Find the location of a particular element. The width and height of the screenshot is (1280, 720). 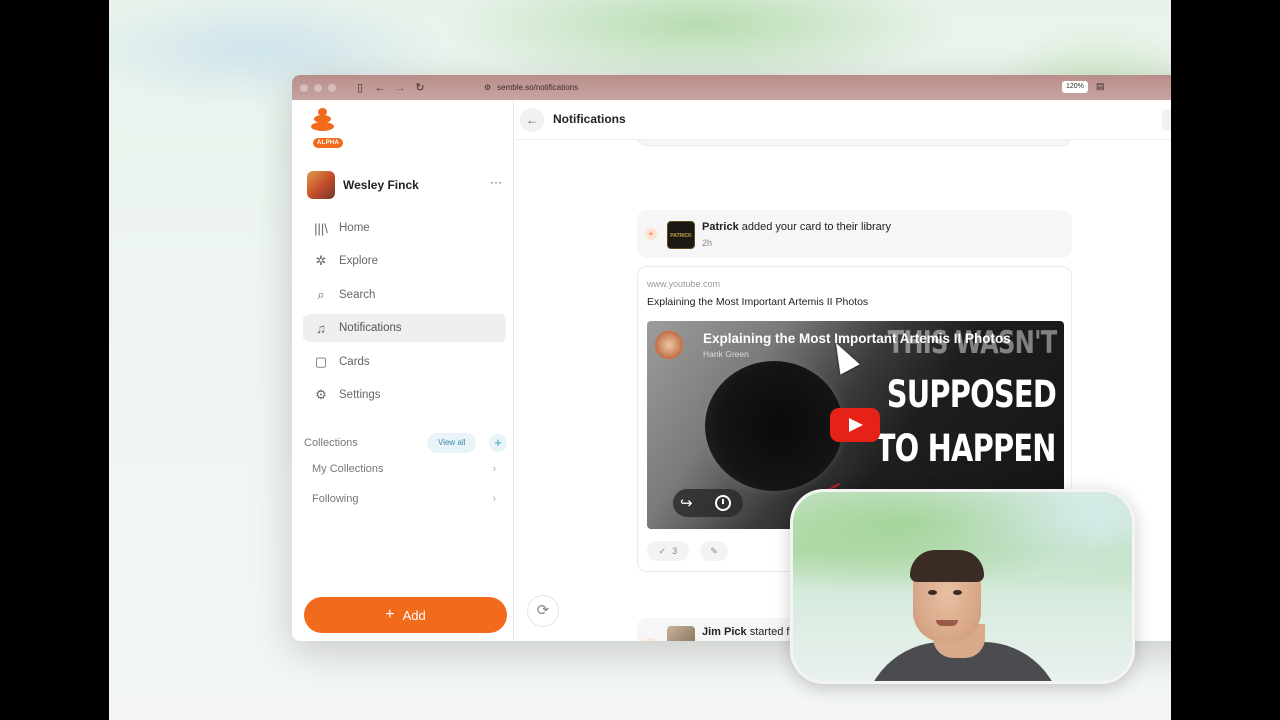

video-channel: Hank Green is located at coordinates (726, 354).